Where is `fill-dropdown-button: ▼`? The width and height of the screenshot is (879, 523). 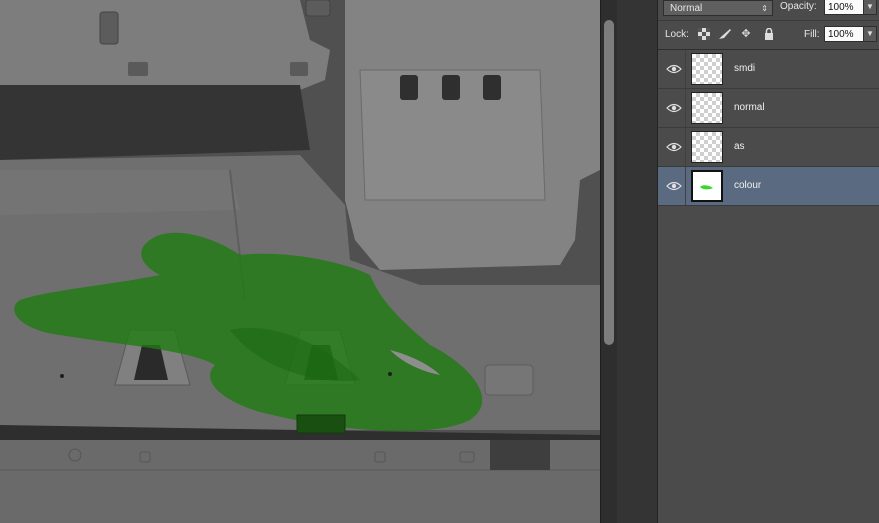
fill-dropdown-button: ▼ is located at coordinates (870, 34).